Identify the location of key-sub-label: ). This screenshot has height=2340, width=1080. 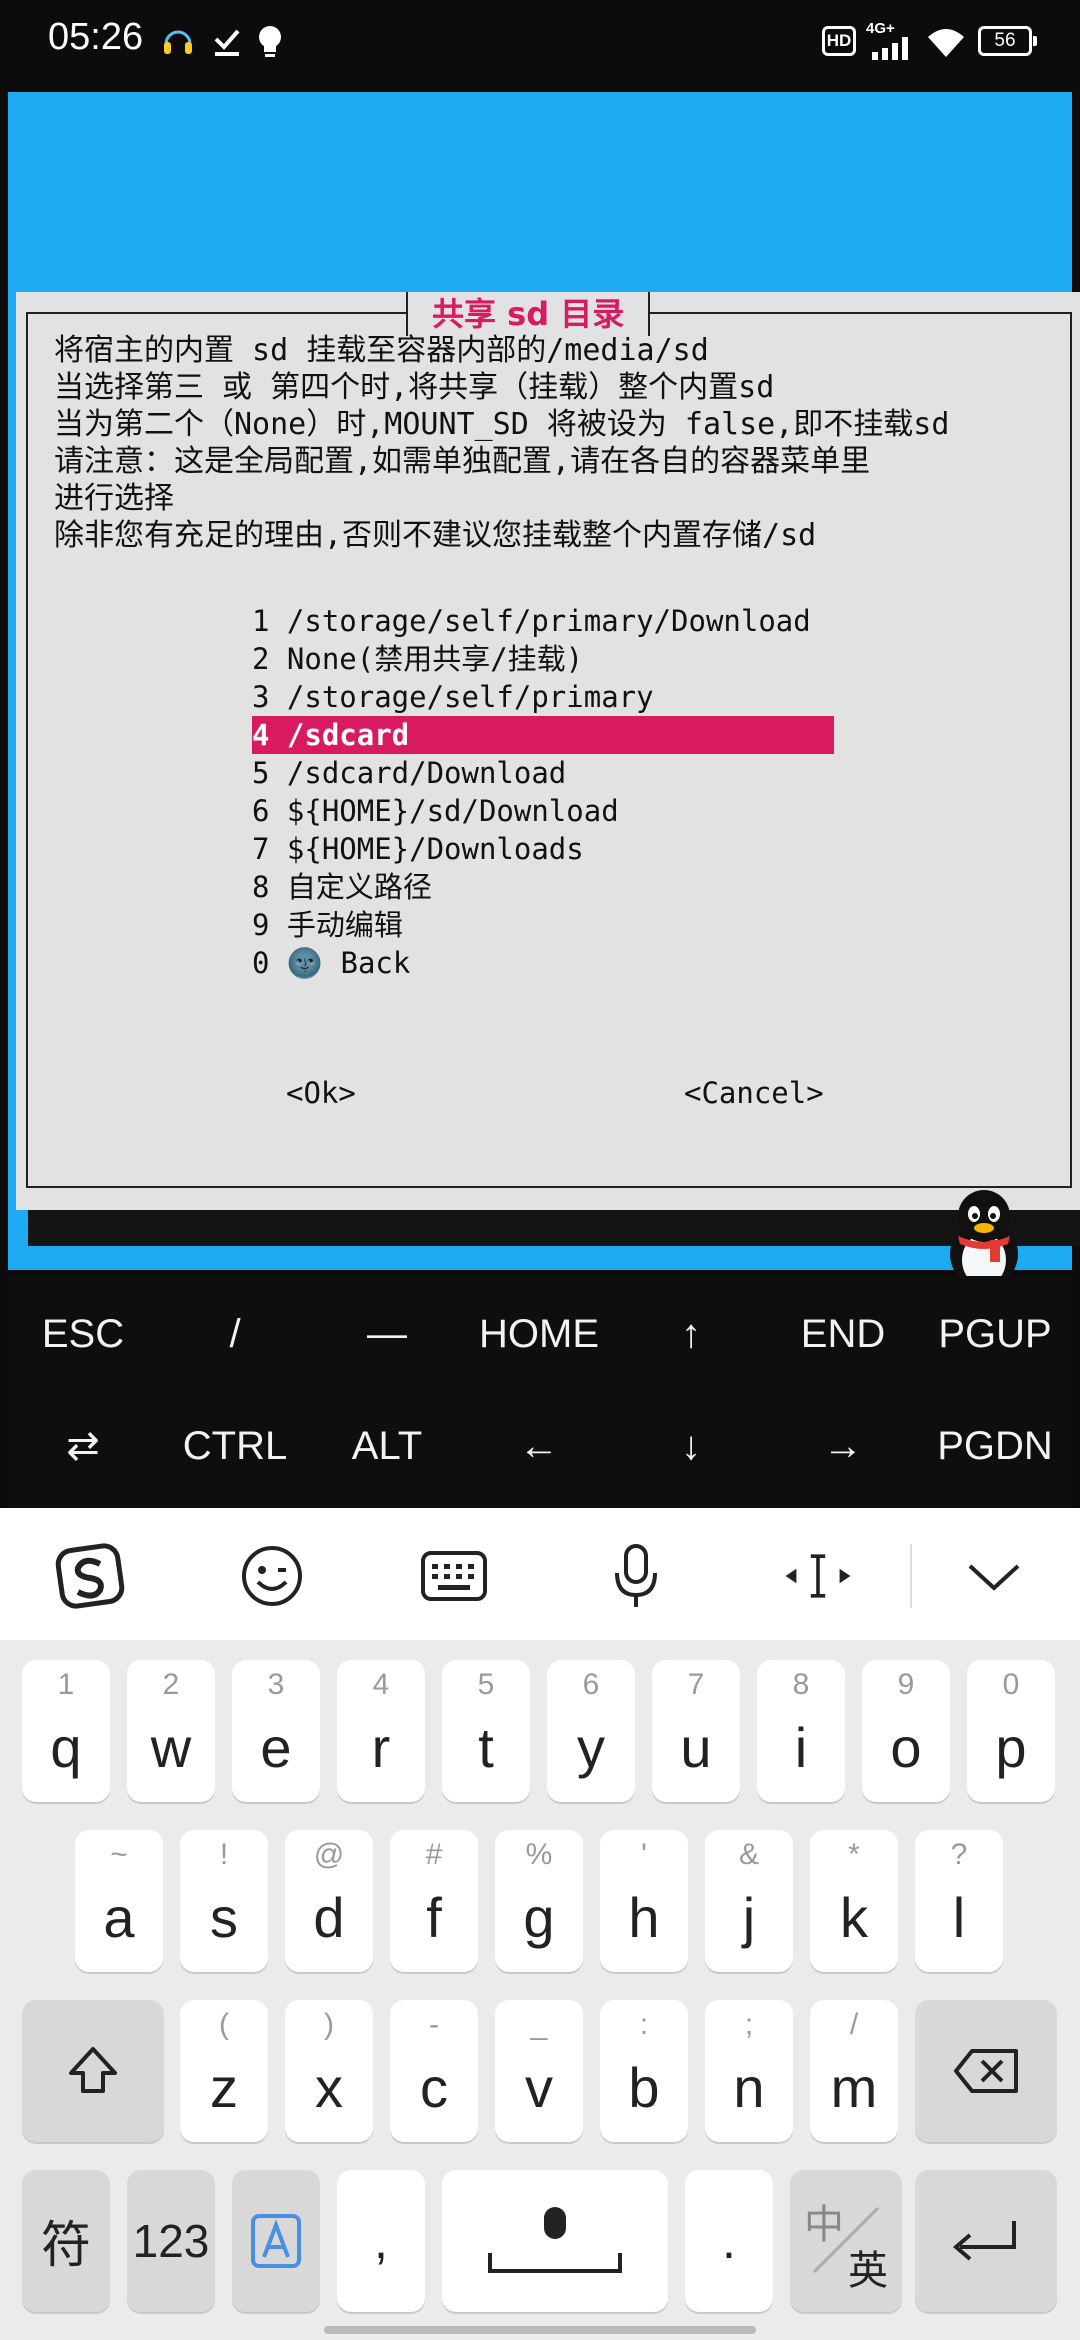
(329, 2024).